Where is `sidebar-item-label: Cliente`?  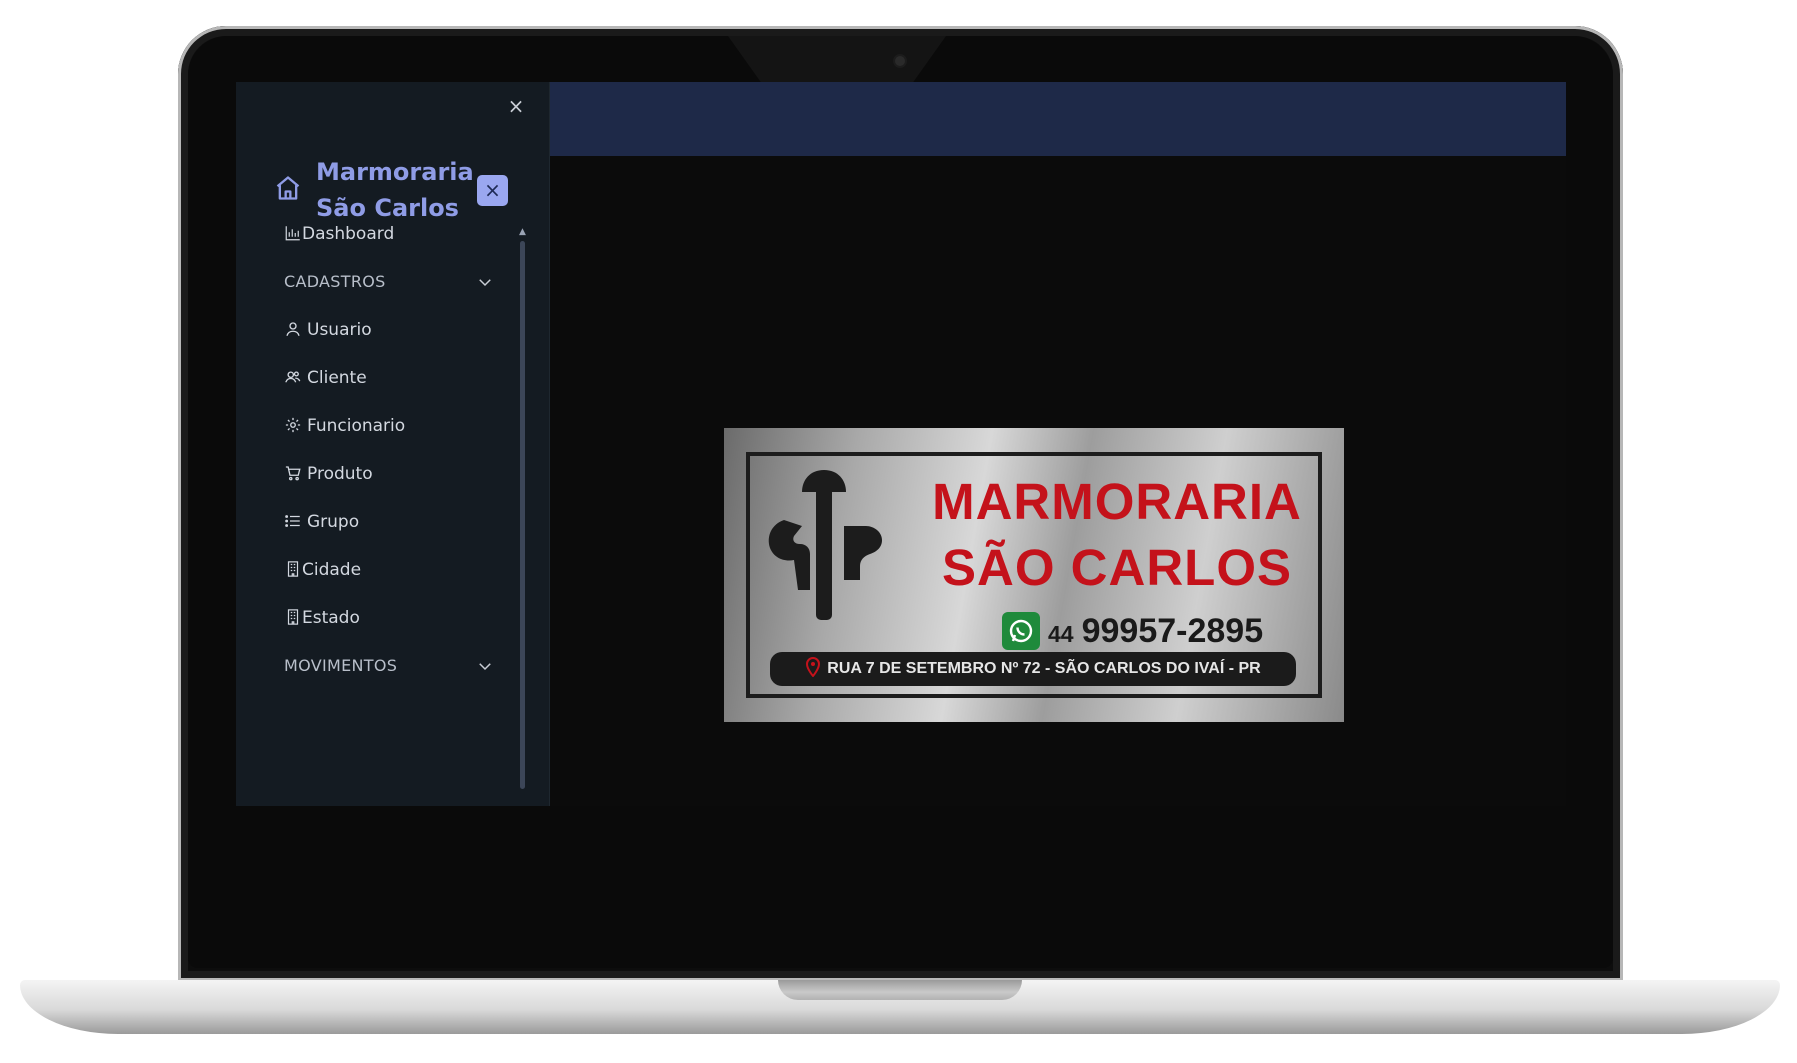 sidebar-item-label: Cliente is located at coordinates (337, 378).